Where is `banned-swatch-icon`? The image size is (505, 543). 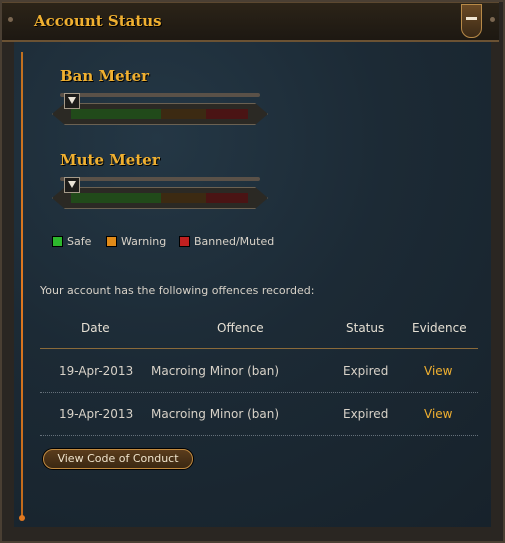
banned-swatch-icon is located at coordinates (184, 241).